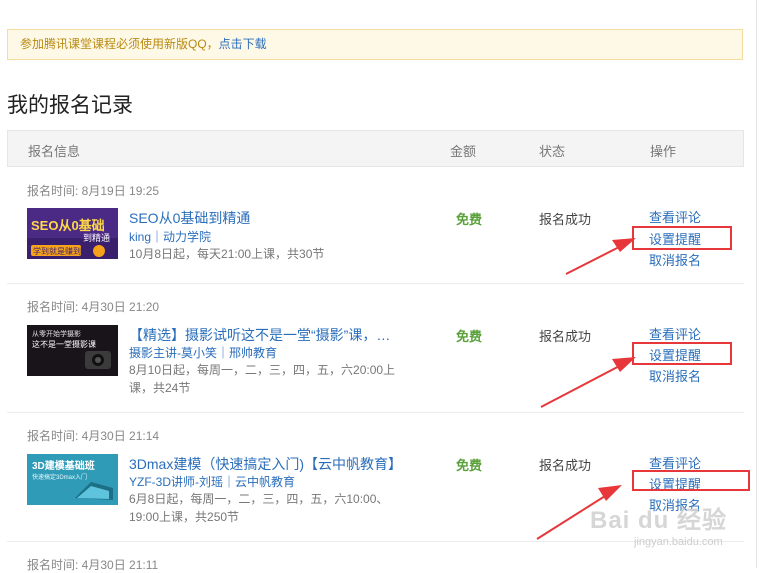 The image size is (771, 573). What do you see at coordinates (96, 237) in the screenshot?
I see `thumb-text-2: 到精通` at bounding box center [96, 237].